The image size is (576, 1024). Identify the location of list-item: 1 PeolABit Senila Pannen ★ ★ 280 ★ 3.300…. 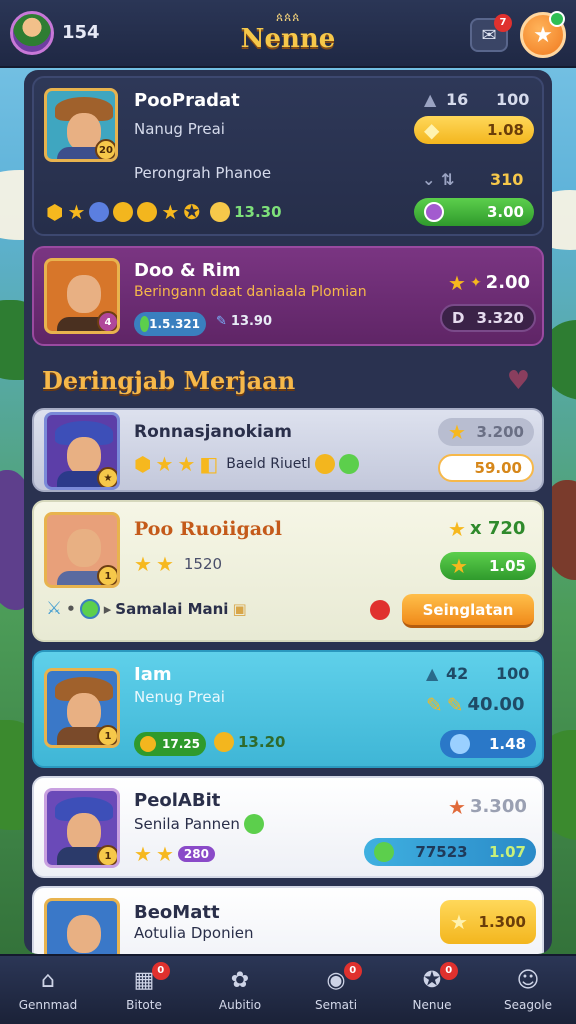
(288, 827).